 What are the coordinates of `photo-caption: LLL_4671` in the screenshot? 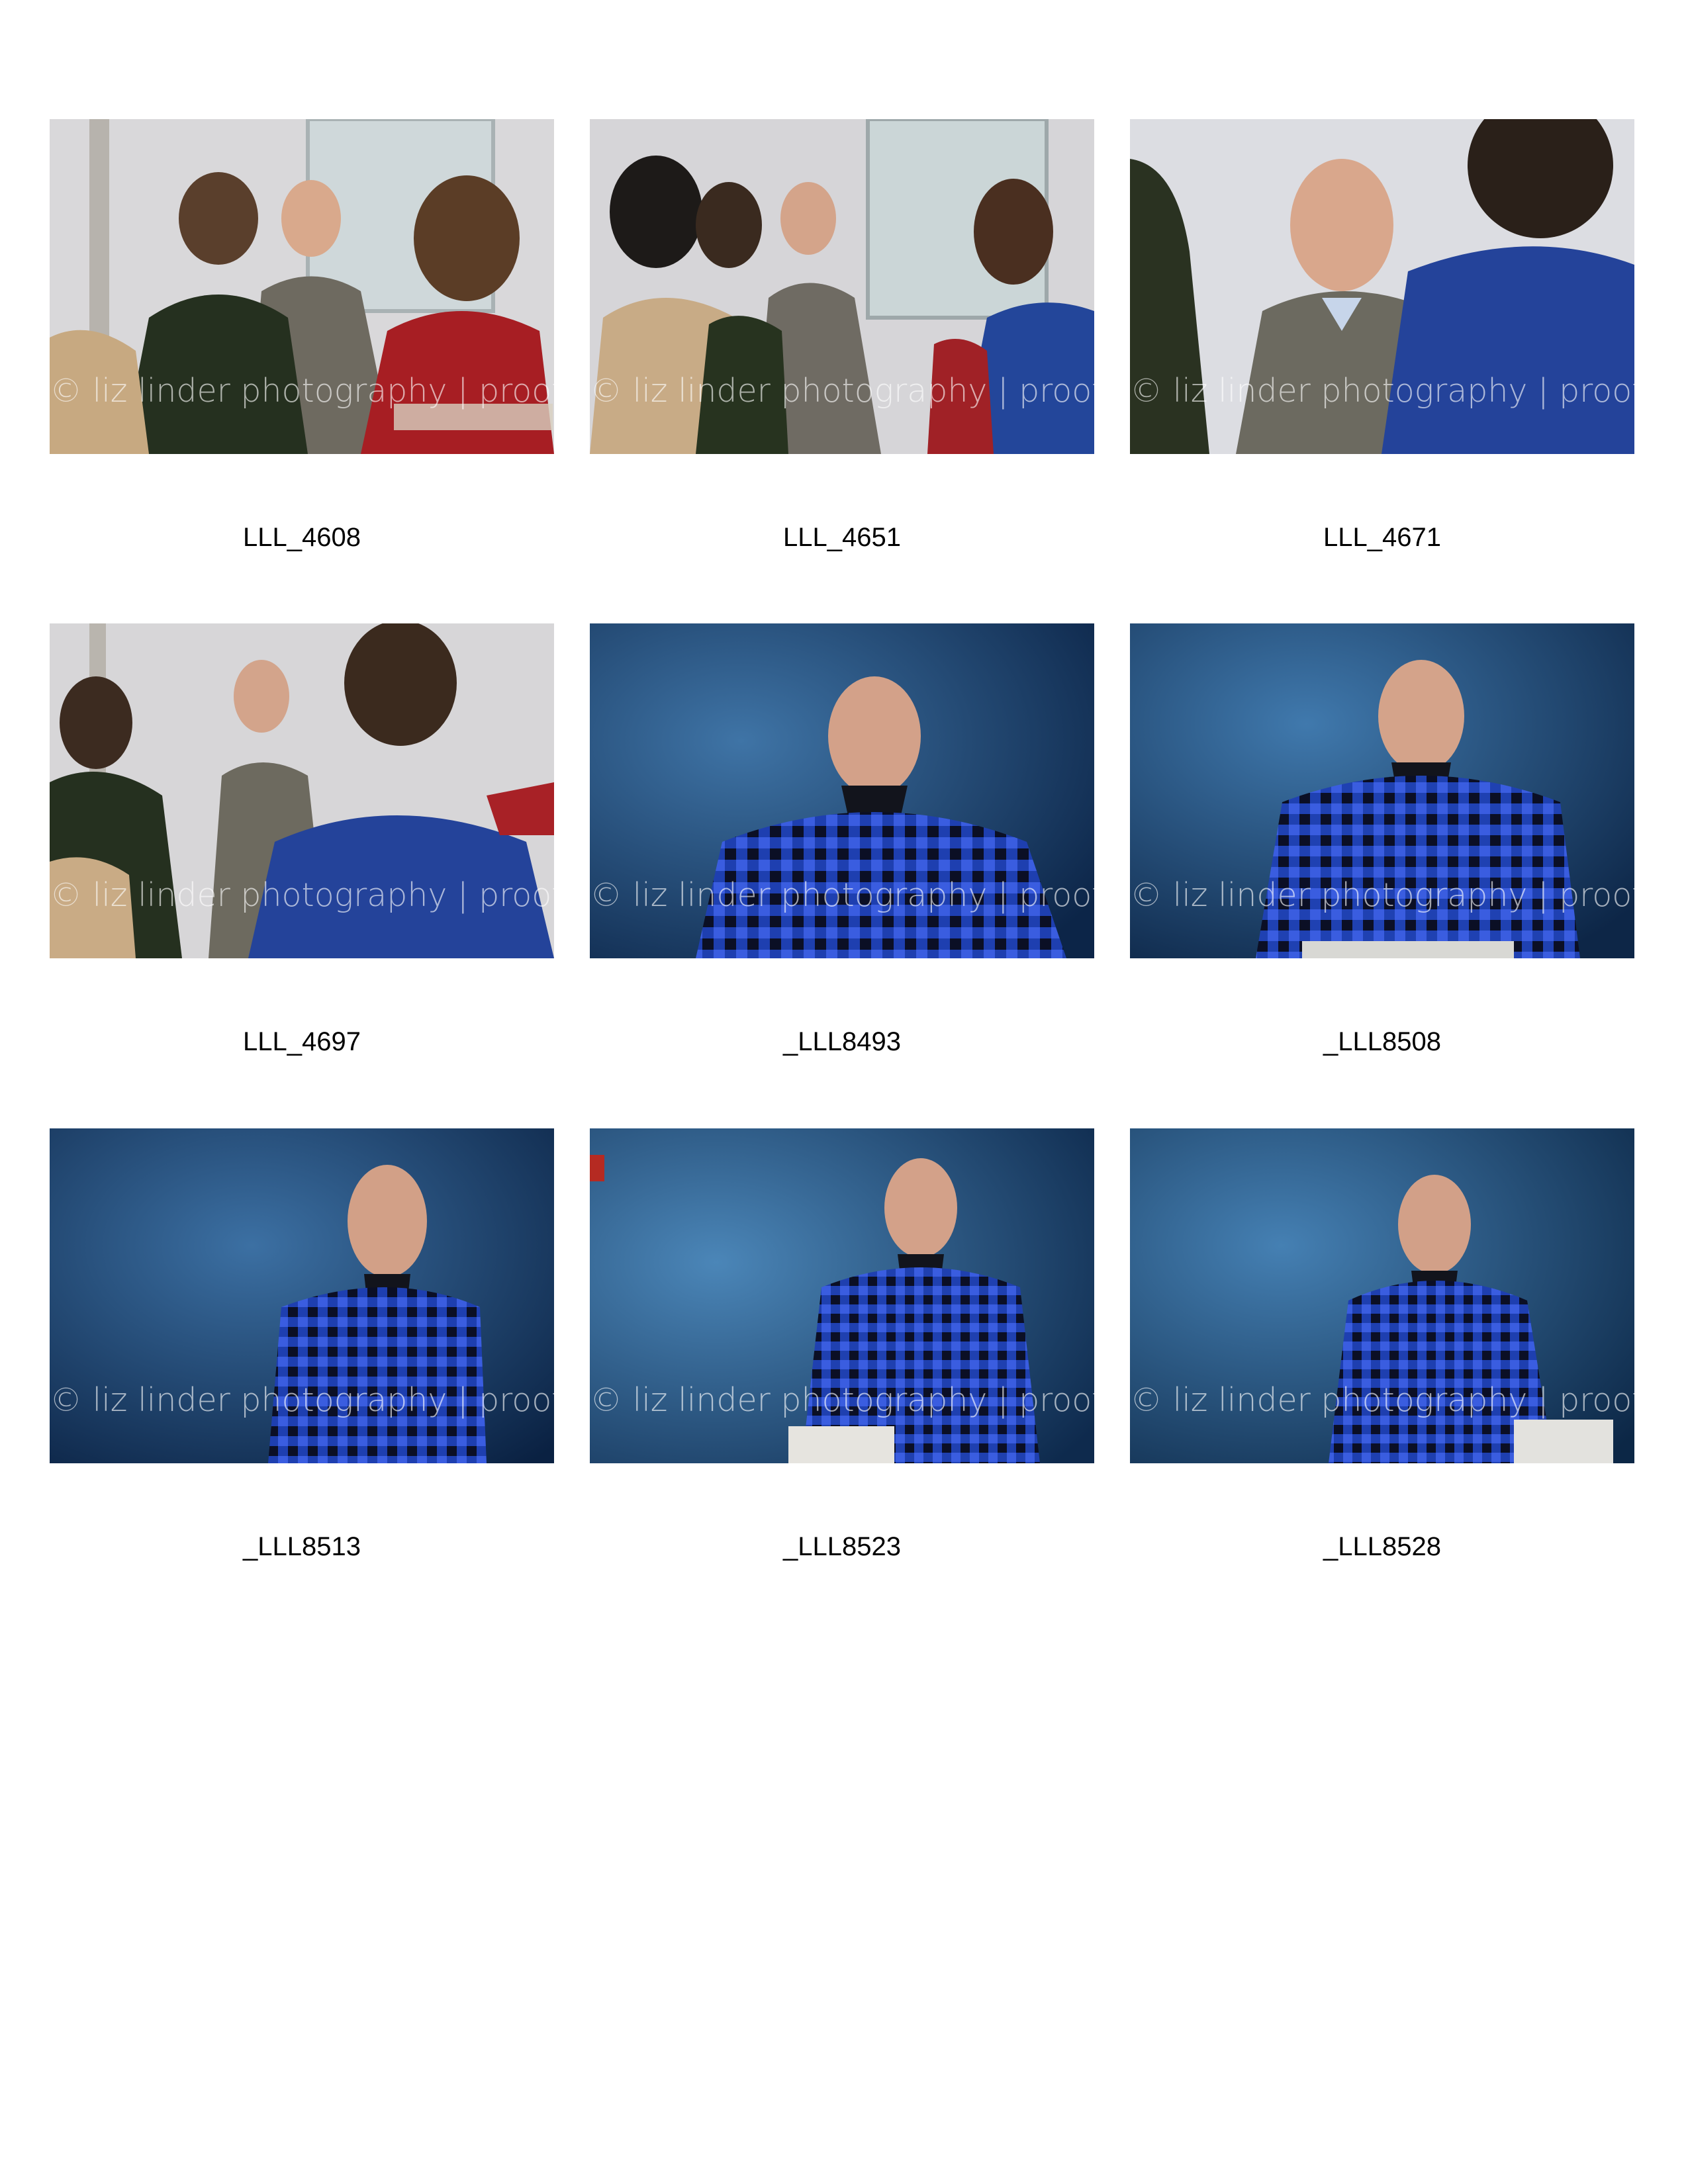 It's located at (1382, 537).